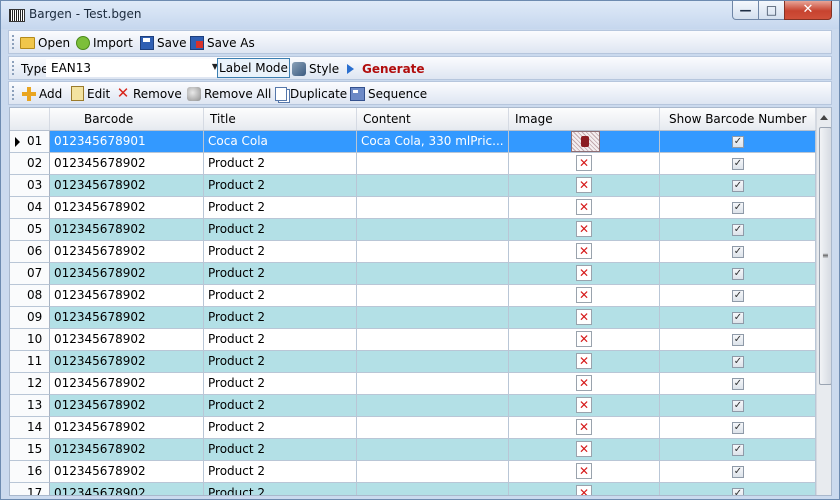 The image size is (840, 500). I want to click on table-row: 11 012345678902 Product 2 ✕ ✓, so click(413, 362).